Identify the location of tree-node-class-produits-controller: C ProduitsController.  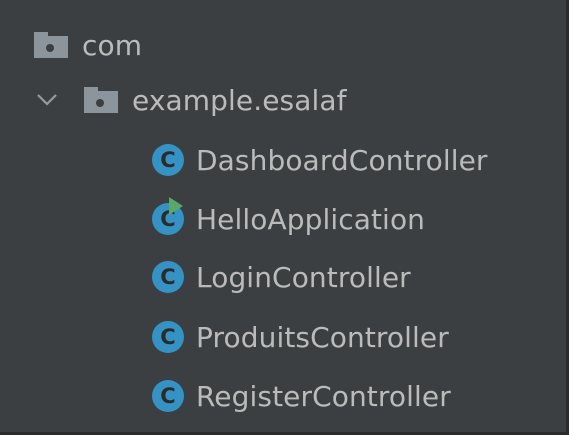
(300, 337).